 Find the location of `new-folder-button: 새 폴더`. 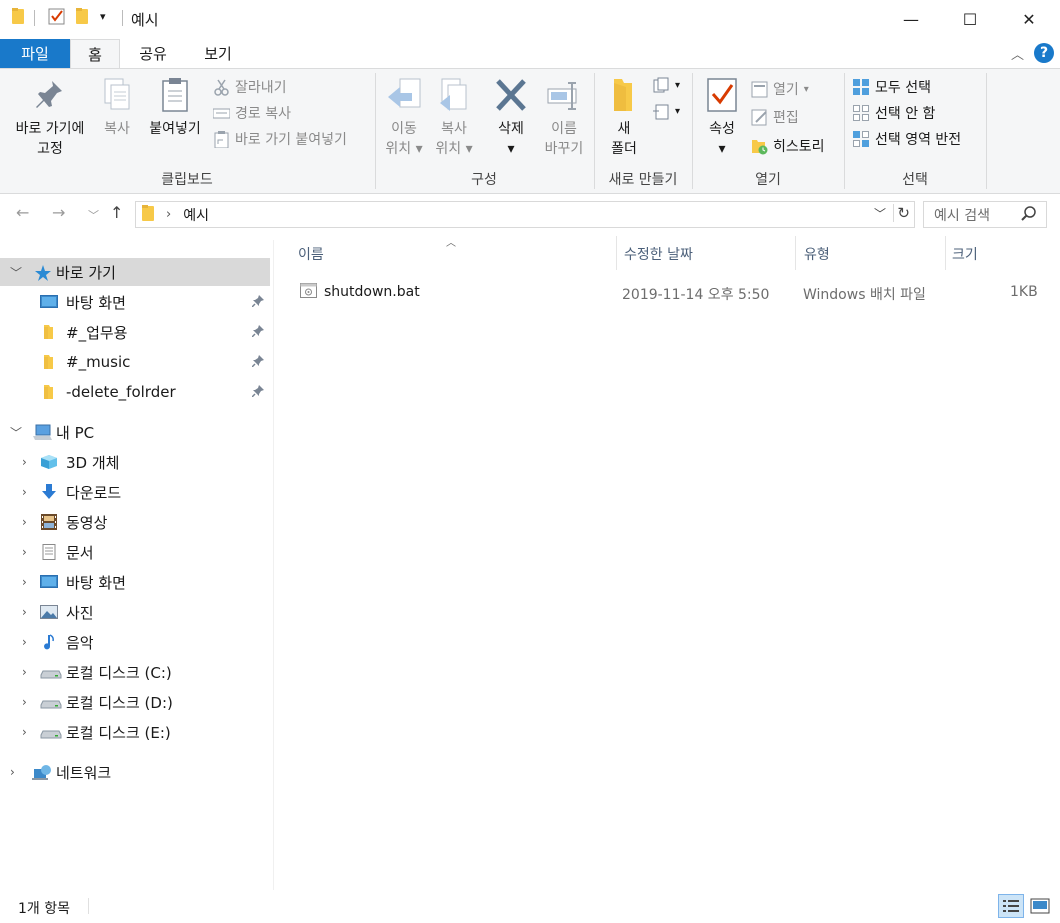

new-folder-button: 새 폴더 is located at coordinates (624, 117).